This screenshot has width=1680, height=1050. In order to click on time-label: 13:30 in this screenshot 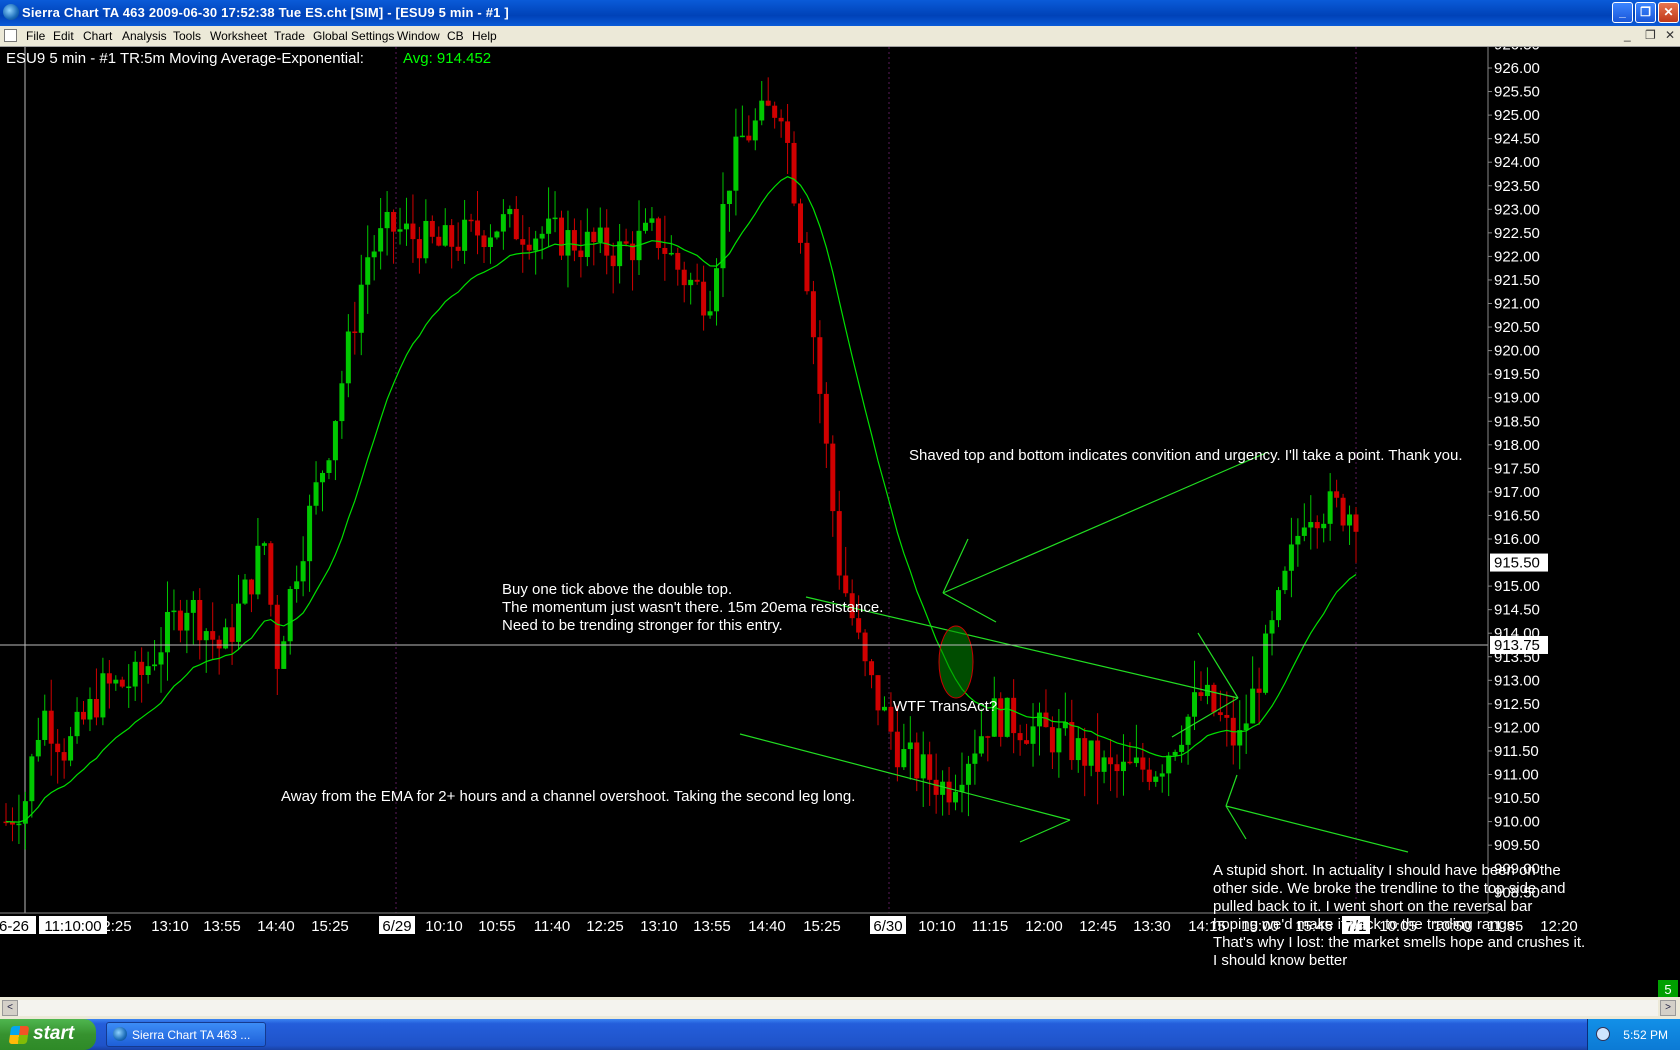, I will do `click(1152, 926)`.